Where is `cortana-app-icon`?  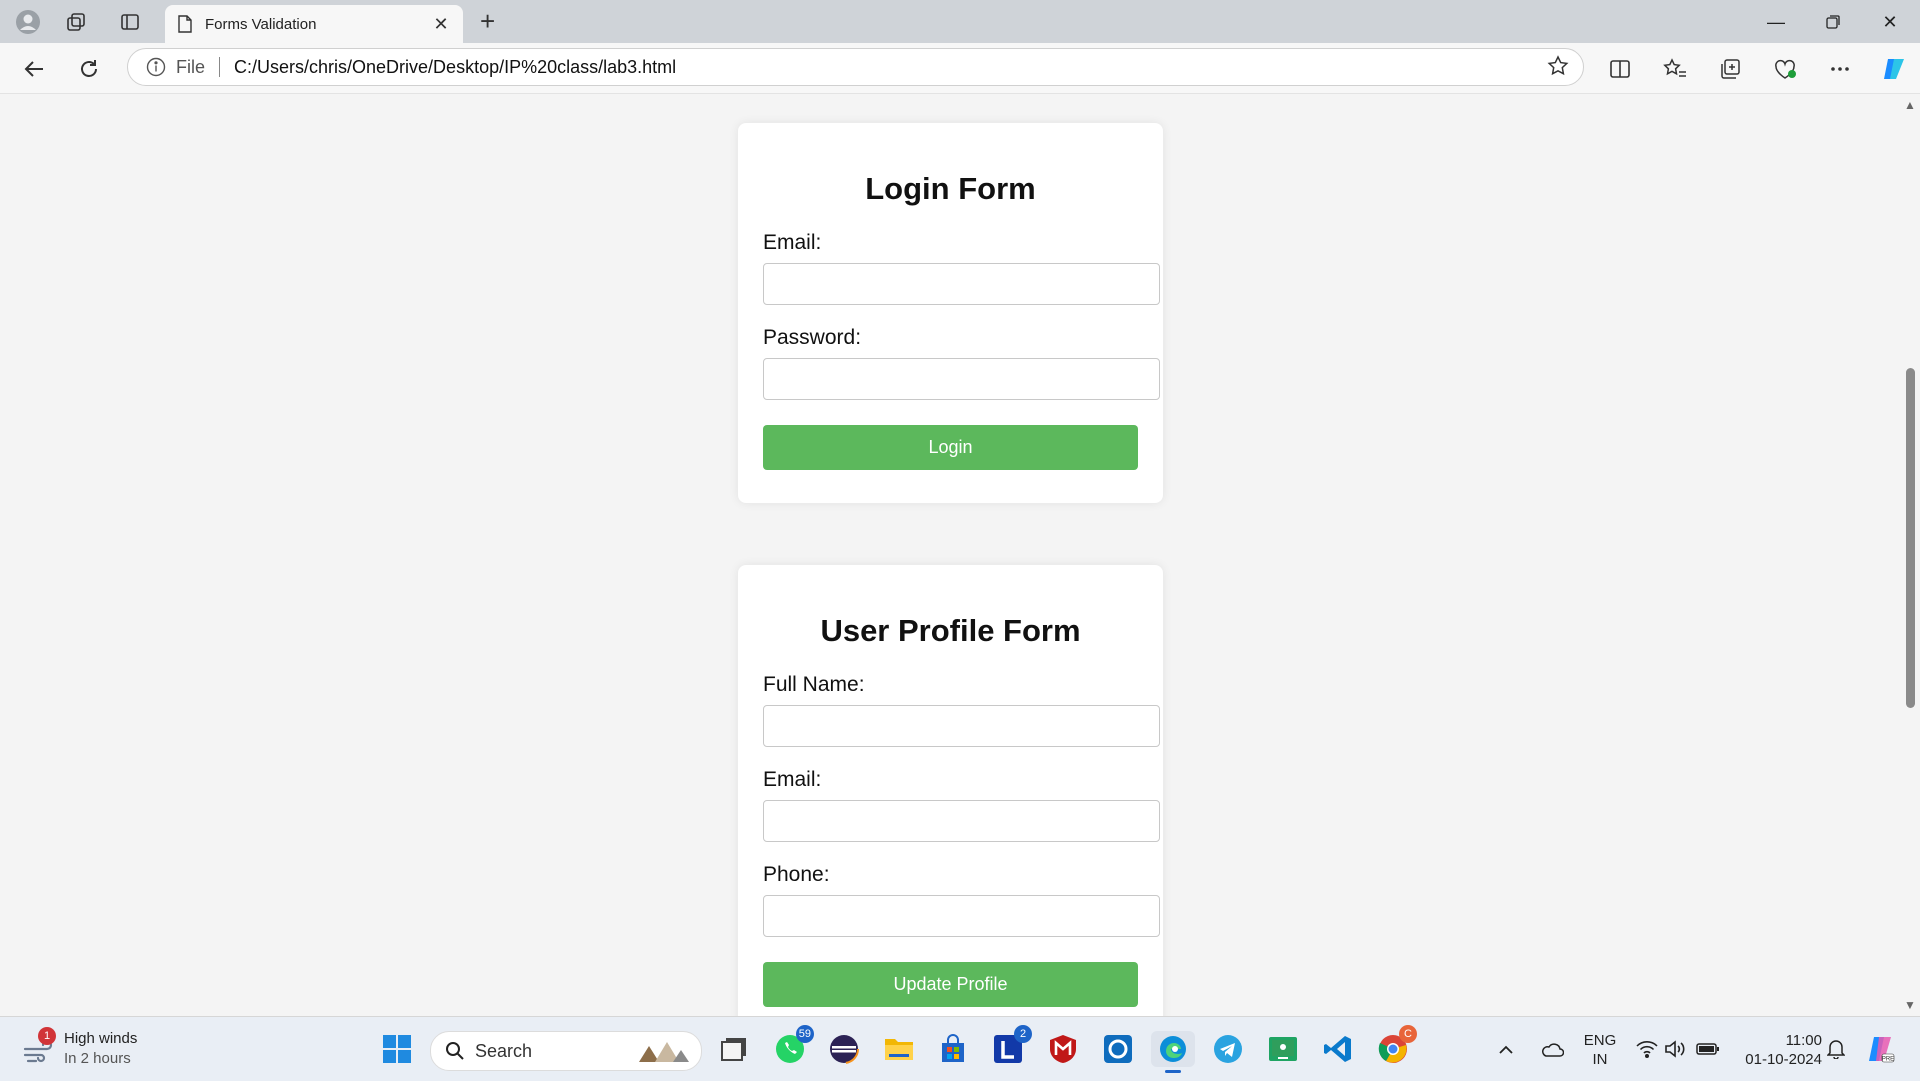 cortana-app-icon is located at coordinates (1118, 1049).